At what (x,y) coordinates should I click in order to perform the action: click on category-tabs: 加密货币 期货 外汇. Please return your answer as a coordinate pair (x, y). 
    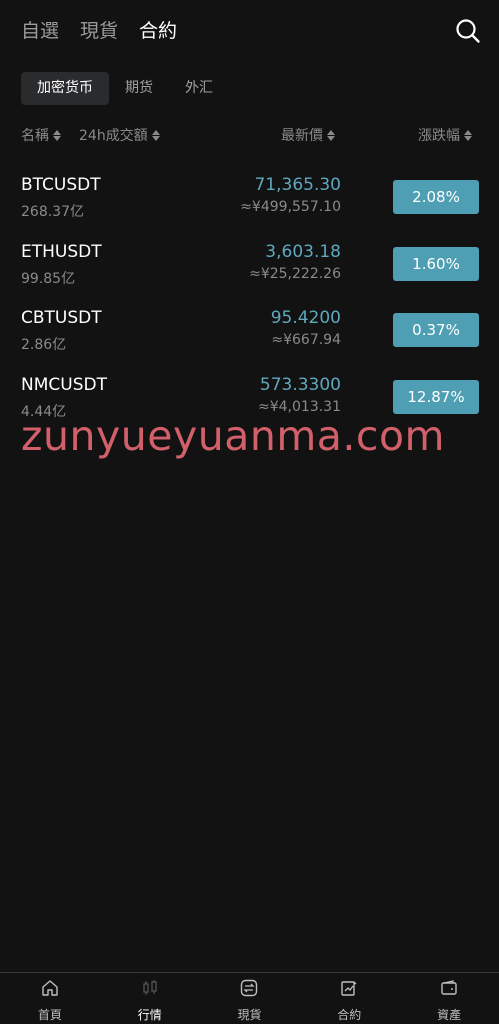
    Looking at the image, I should click on (125, 88).